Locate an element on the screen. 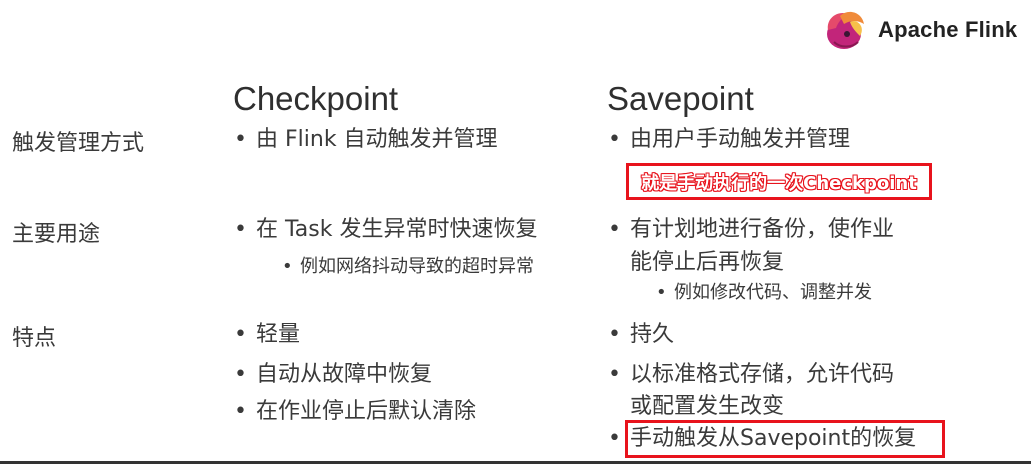 The height and width of the screenshot is (464, 1031). row-label-usage: 主要用途 is located at coordinates (56, 234).